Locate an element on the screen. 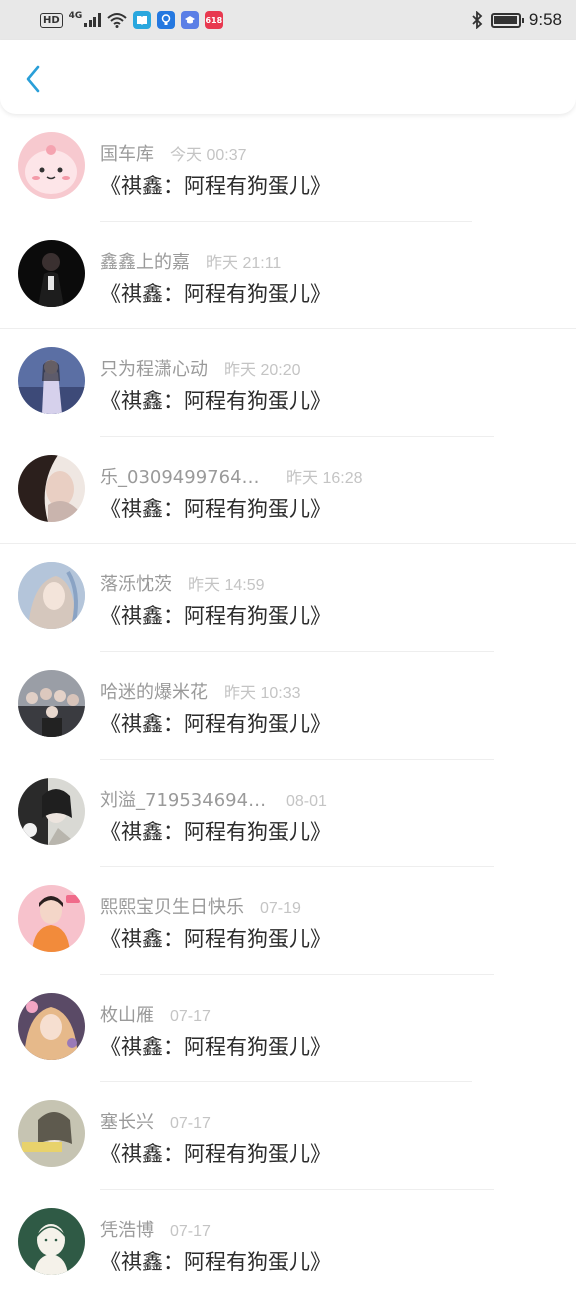  name-line: 枚山雁 07-17 is located at coordinates (155, 1014).